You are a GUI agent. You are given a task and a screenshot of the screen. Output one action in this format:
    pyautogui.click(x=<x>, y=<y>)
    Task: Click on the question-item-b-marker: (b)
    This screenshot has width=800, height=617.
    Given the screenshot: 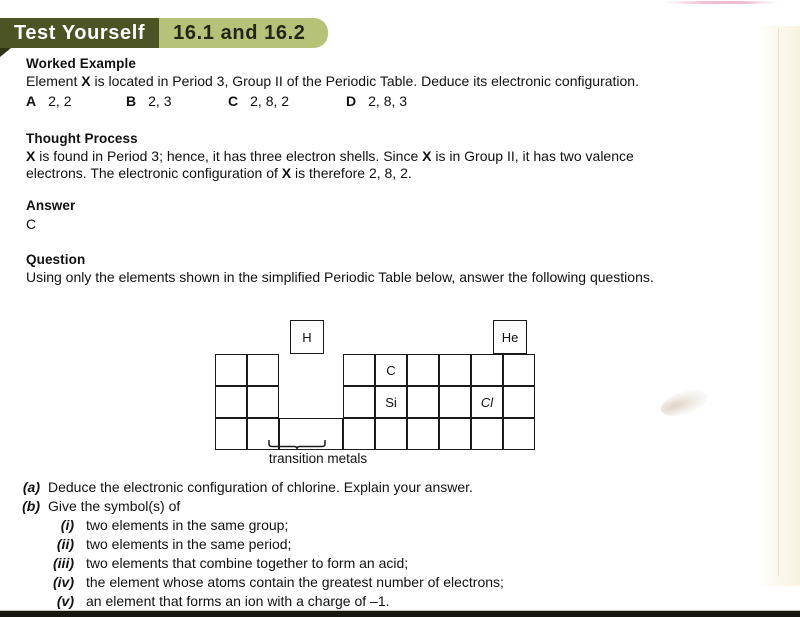 What is the action you would take?
    pyautogui.click(x=31, y=506)
    